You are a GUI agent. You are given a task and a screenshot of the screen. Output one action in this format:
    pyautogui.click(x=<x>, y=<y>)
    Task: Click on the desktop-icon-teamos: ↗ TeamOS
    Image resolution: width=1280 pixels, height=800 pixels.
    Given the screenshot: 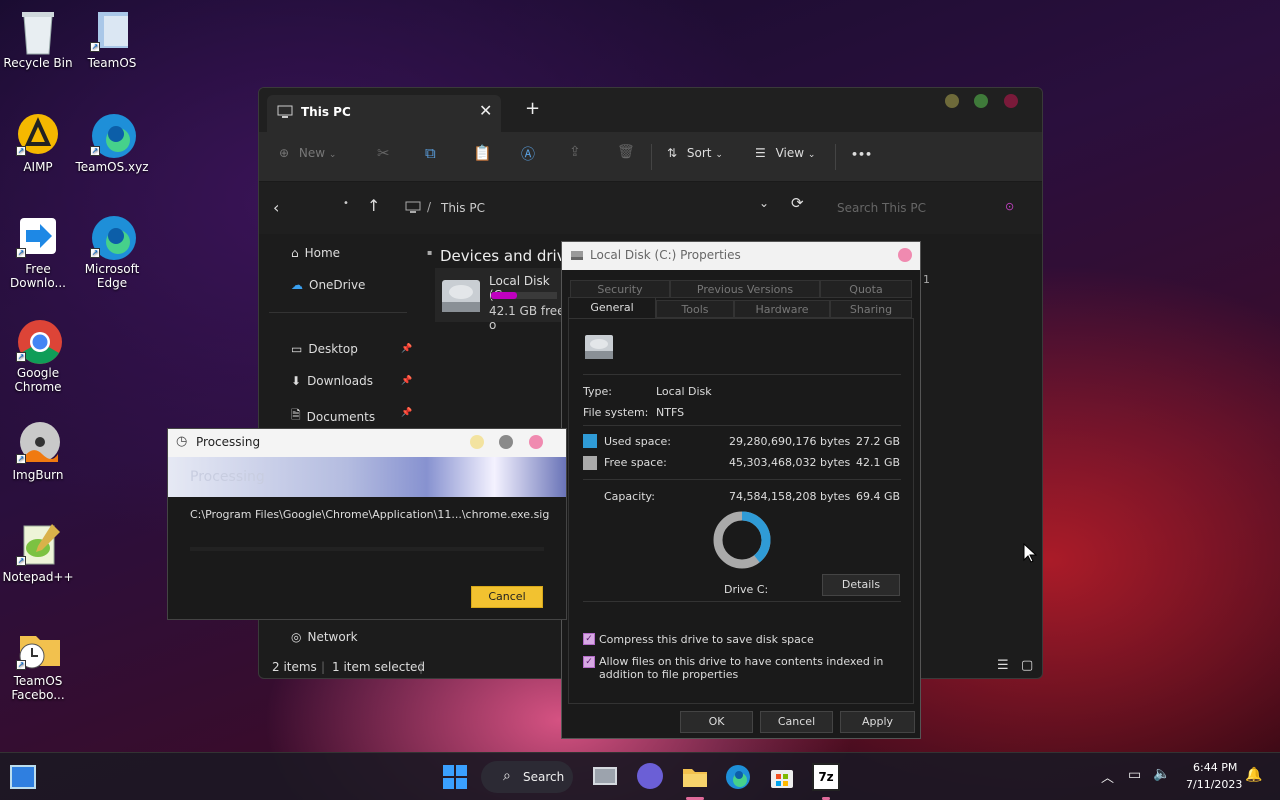 What is the action you would take?
    pyautogui.click(x=112, y=39)
    